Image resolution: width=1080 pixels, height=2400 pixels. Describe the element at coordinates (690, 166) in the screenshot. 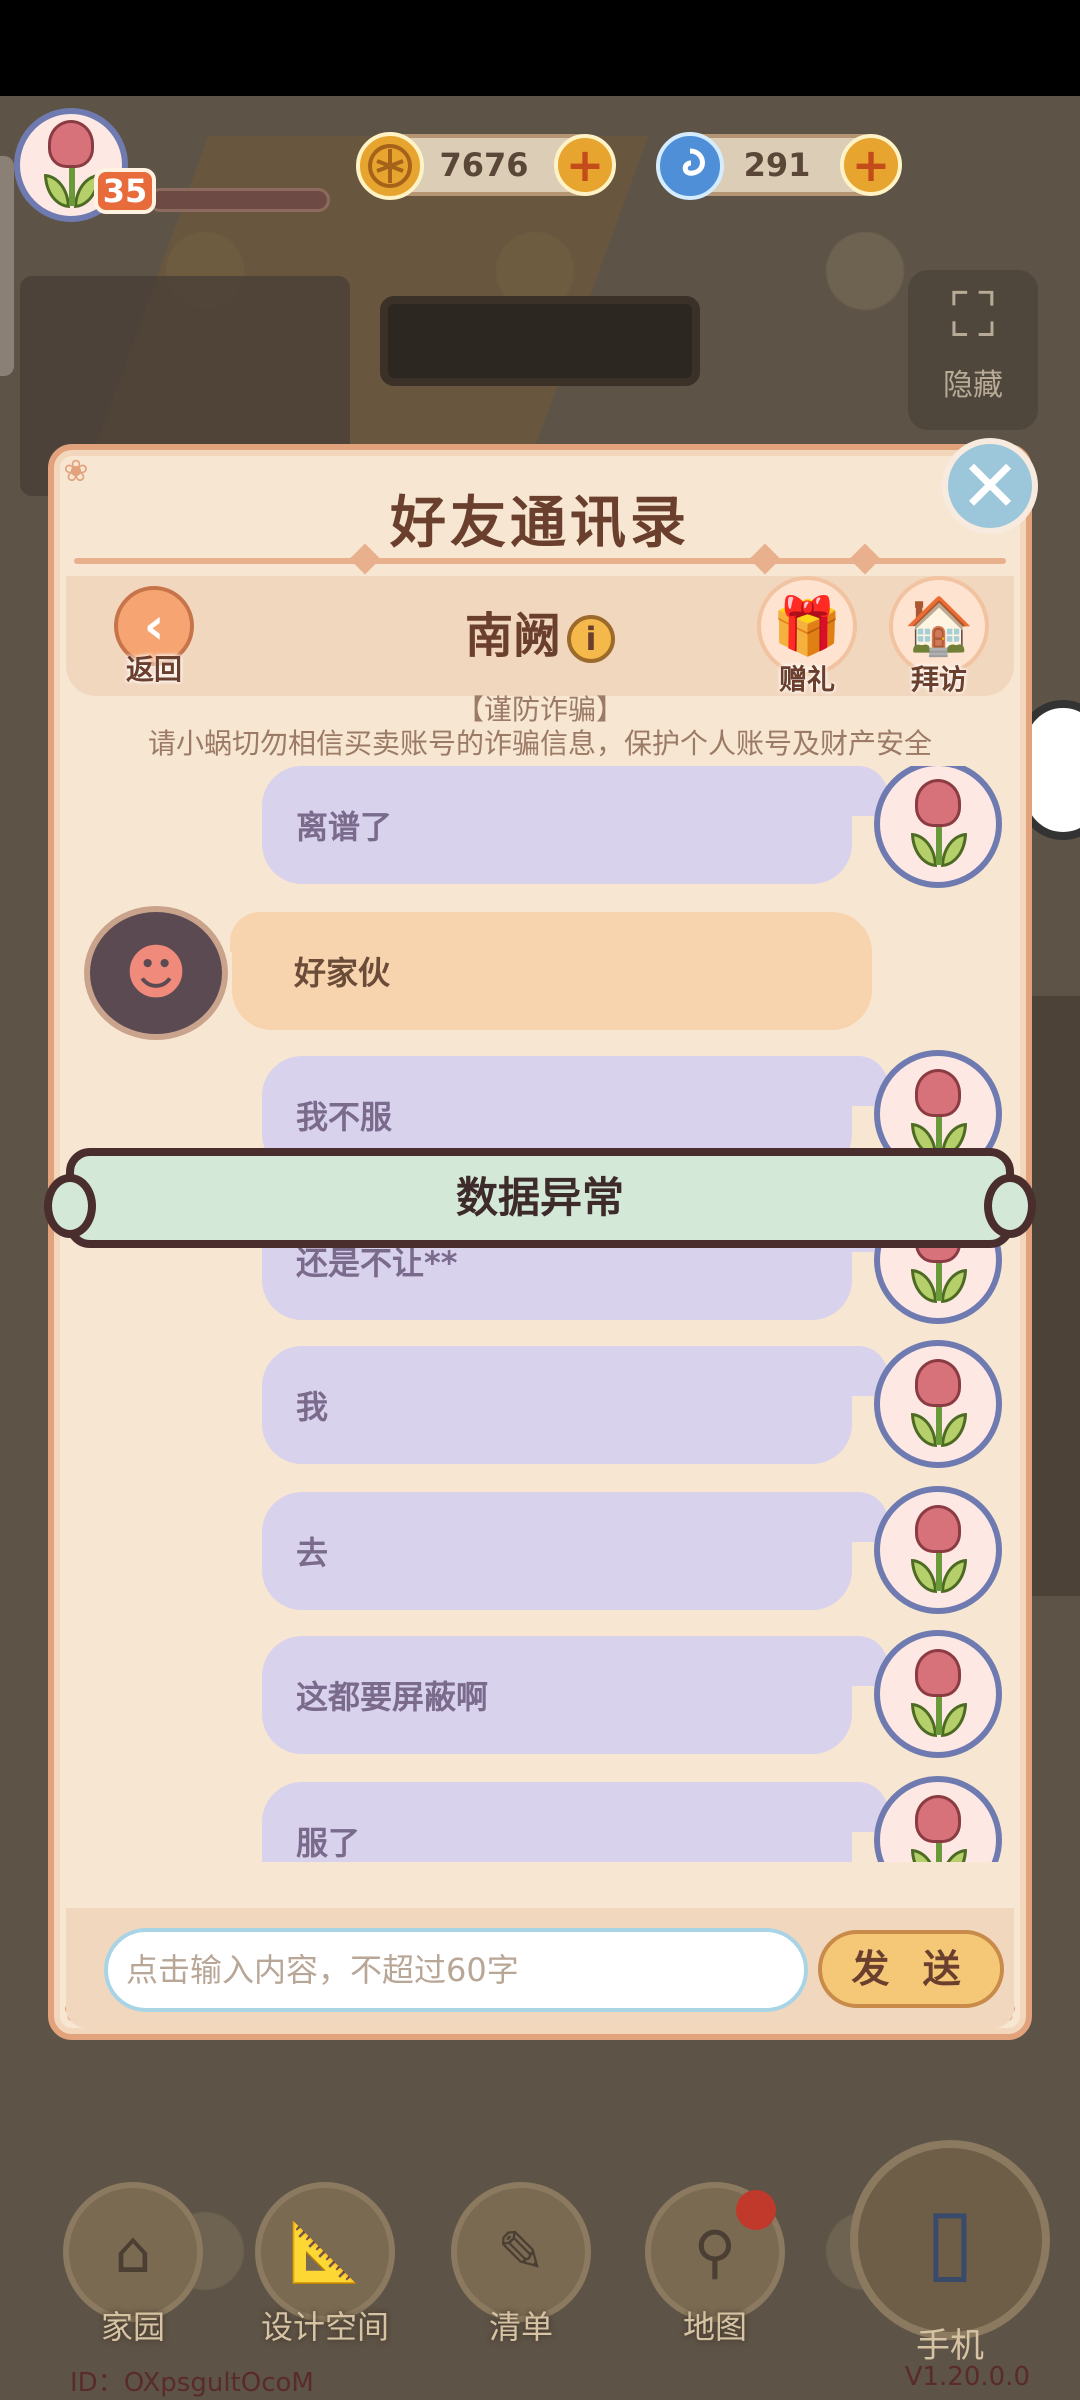

I see `swirl-gem-icon` at that location.